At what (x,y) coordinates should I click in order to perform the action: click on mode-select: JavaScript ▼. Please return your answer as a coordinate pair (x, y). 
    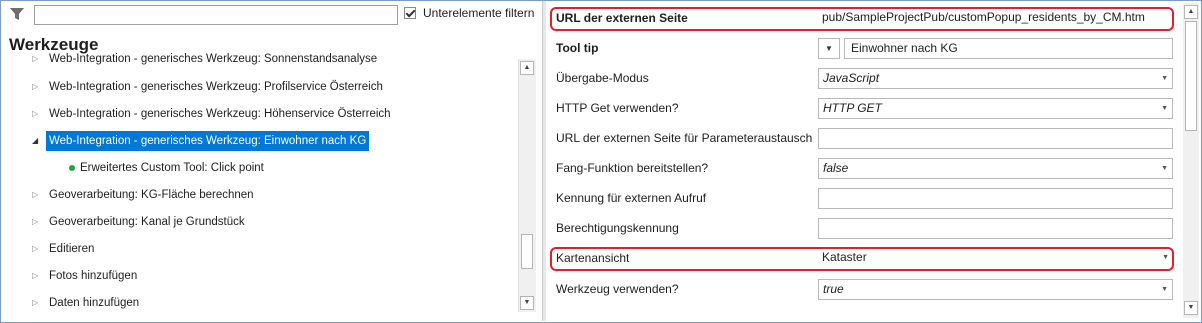
    Looking at the image, I should click on (995, 78).